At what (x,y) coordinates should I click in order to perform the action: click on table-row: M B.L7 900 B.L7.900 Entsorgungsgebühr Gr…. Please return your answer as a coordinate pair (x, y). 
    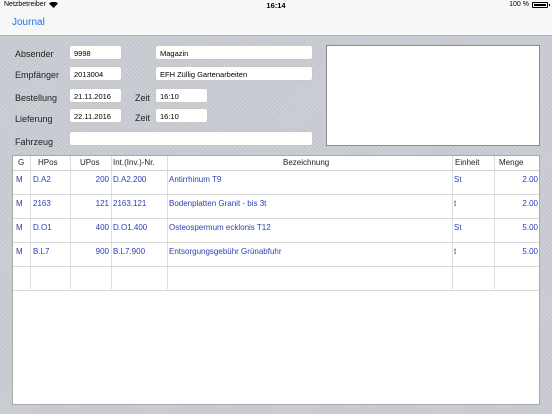
    Looking at the image, I should click on (276, 254).